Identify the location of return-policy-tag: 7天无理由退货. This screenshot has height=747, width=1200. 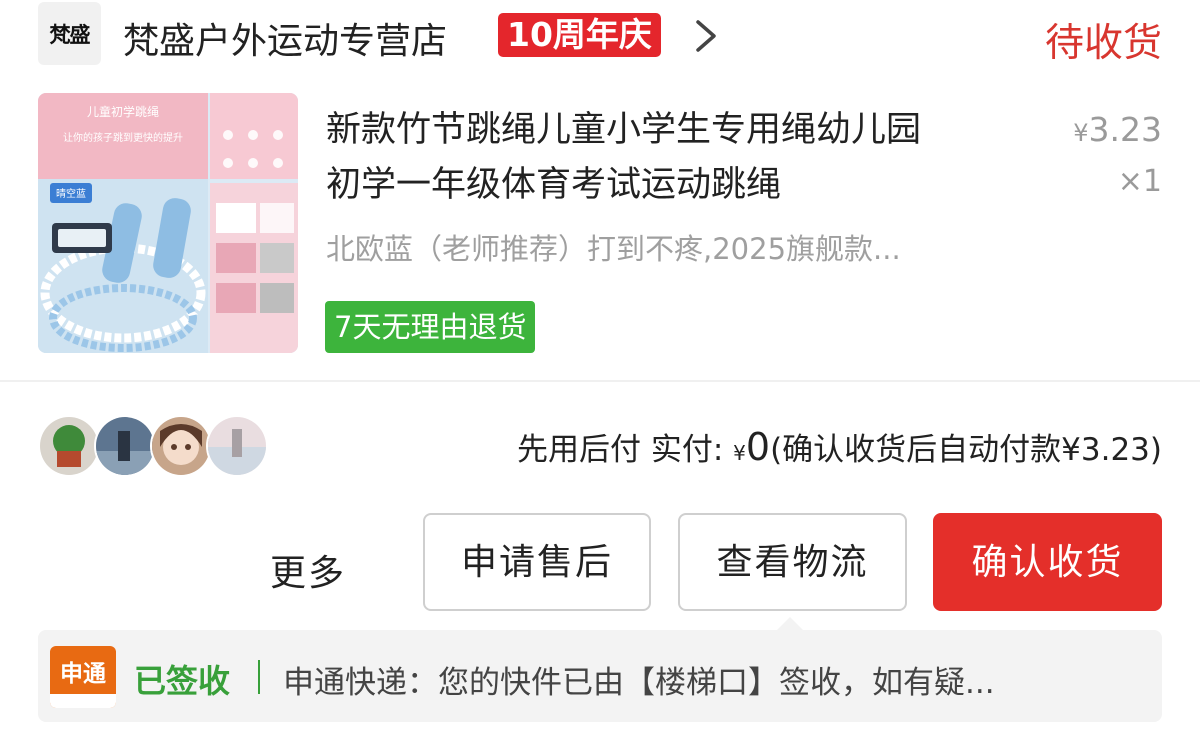
(430, 327).